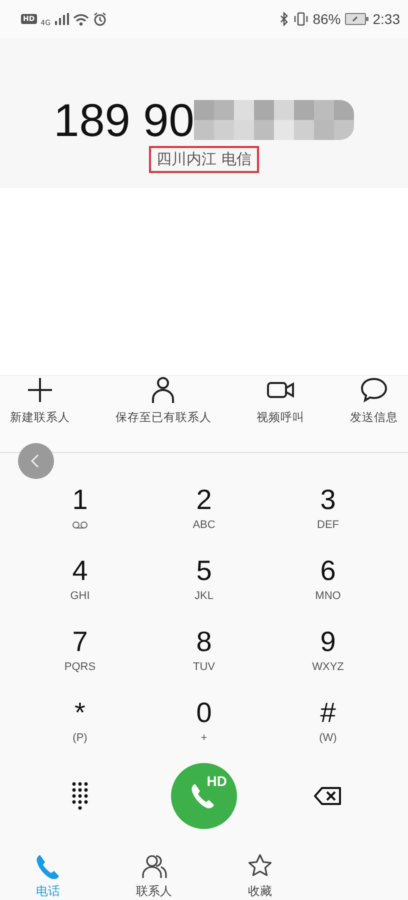  Describe the element at coordinates (283, 19) in the screenshot. I see `bluetooth-icon` at that location.